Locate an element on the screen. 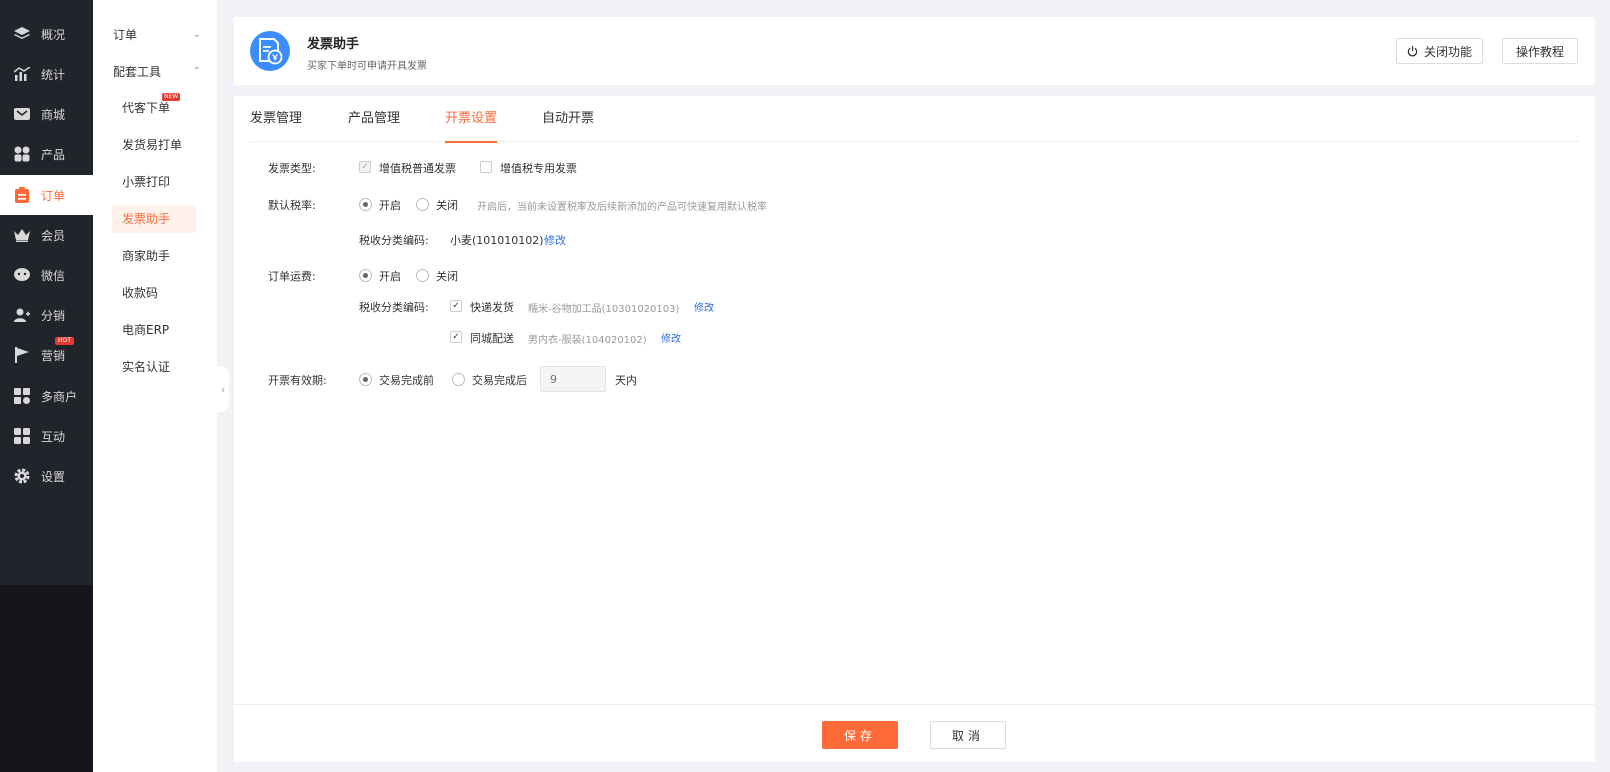 The height and width of the screenshot is (772, 1610). layers-icon is located at coordinates (22, 34).